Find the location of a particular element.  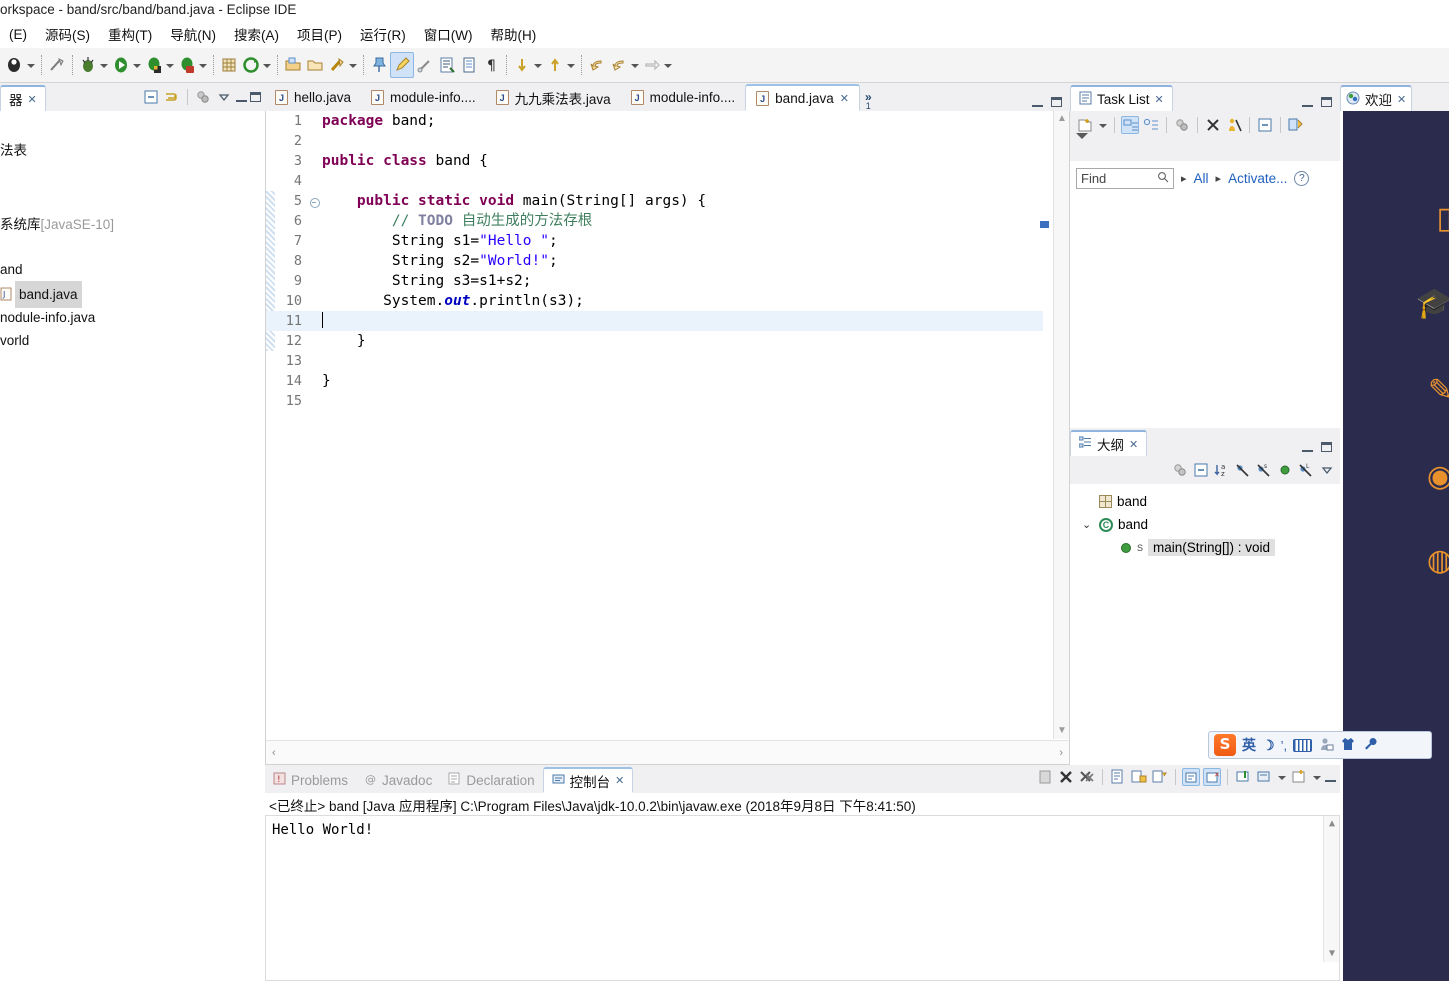

fold-collapse-icon is located at coordinates (315, 201).